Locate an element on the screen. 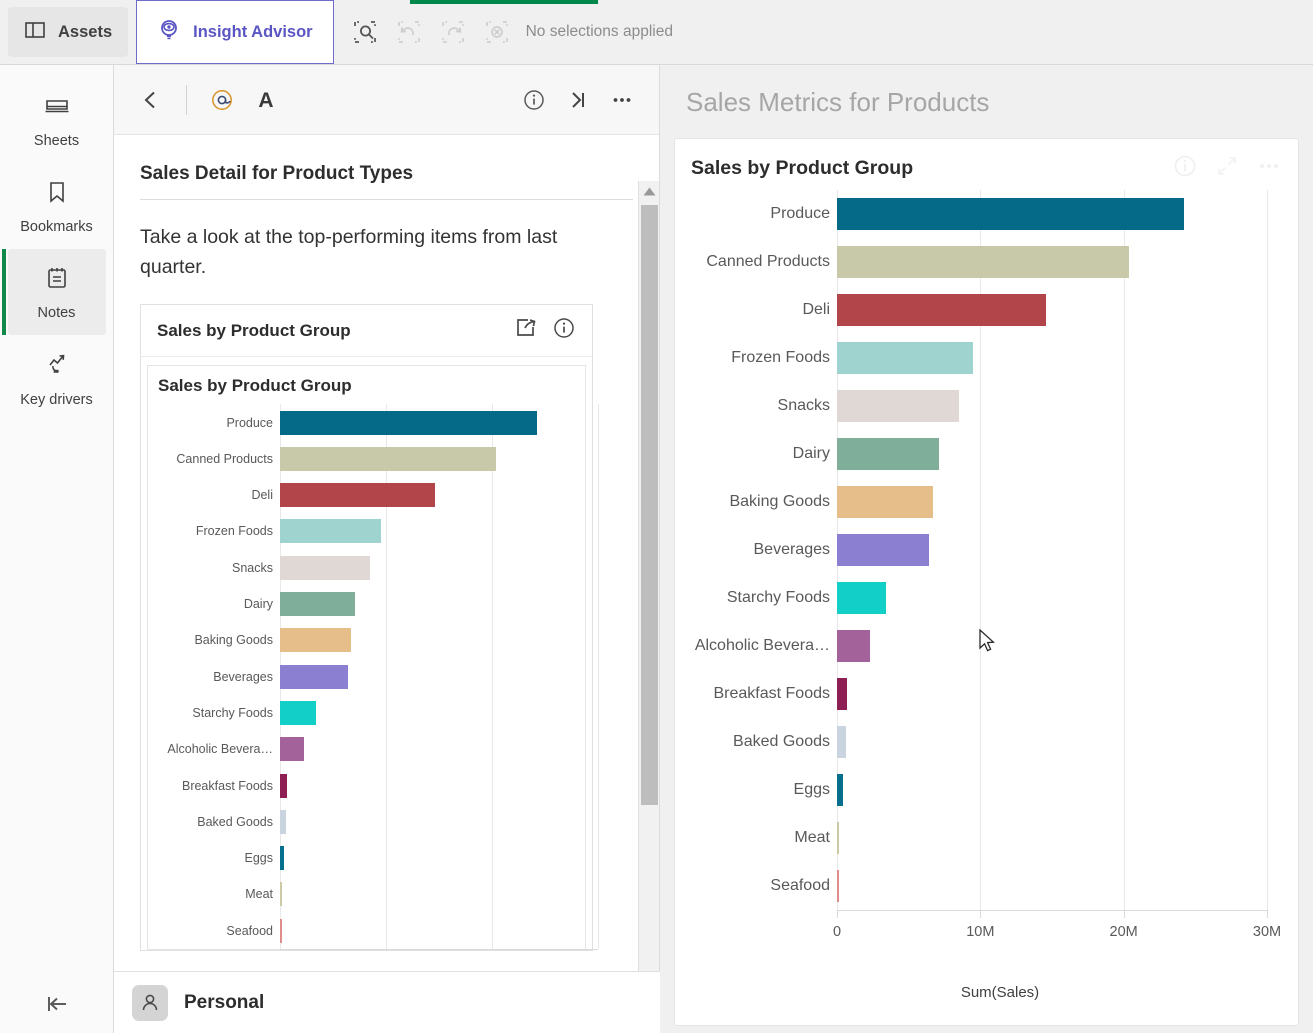 The width and height of the screenshot is (1313, 1033). expand-icon is located at coordinates (1227, 168).